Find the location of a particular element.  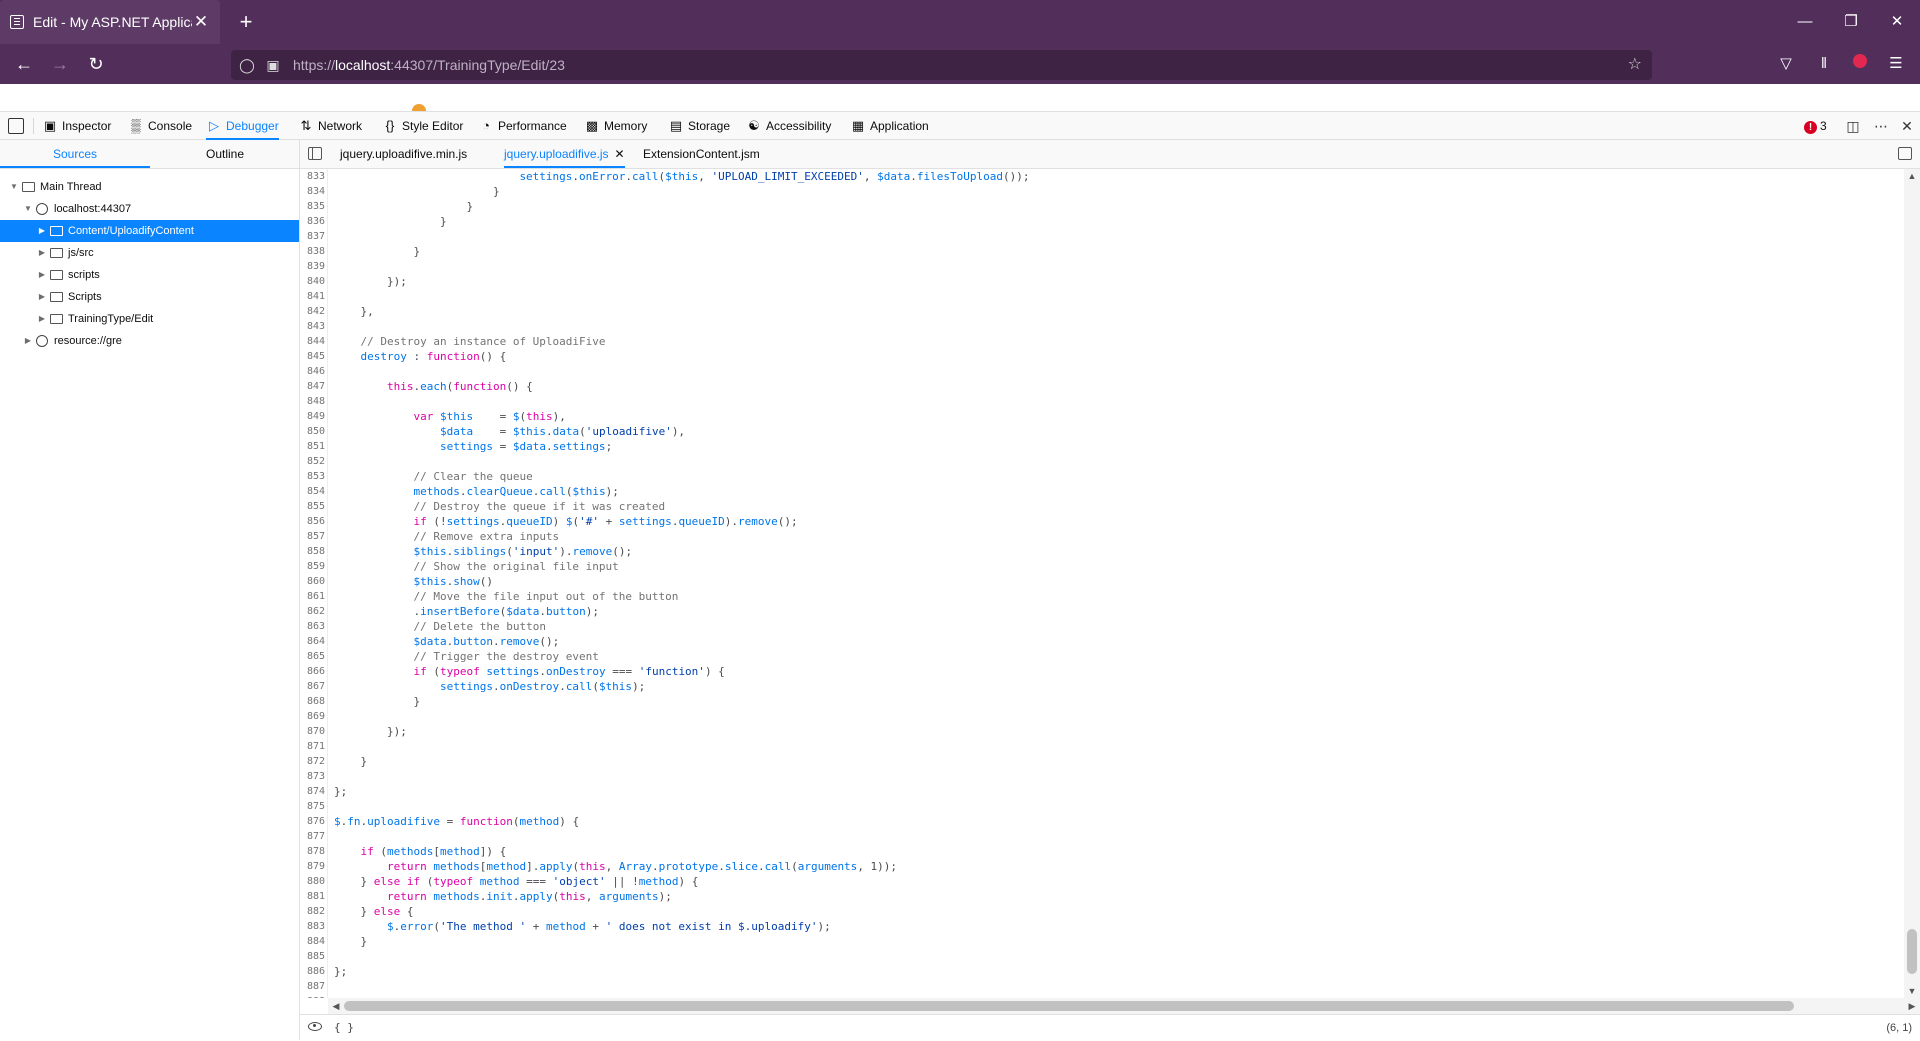

line-number: 872 is located at coordinates (312, 761).